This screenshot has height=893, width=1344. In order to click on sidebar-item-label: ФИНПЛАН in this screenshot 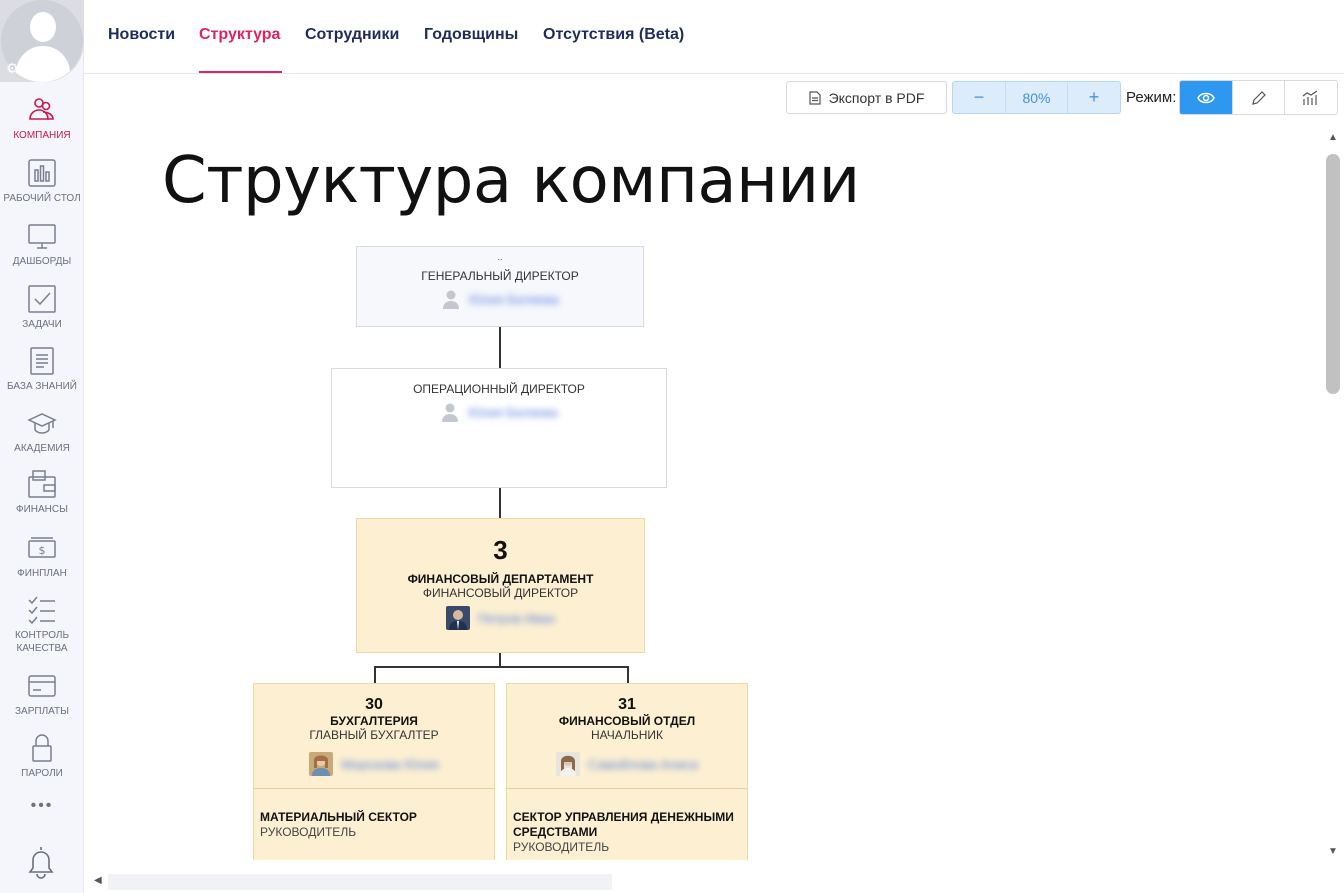, I will do `click(42, 573)`.